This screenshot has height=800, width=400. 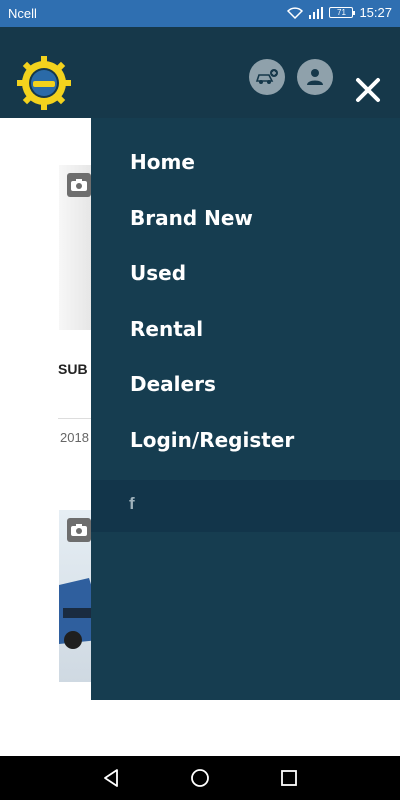 What do you see at coordinates (73, 369) in the screenshot?
I see `listing-title: SUB` at bounding box center [73, 369].